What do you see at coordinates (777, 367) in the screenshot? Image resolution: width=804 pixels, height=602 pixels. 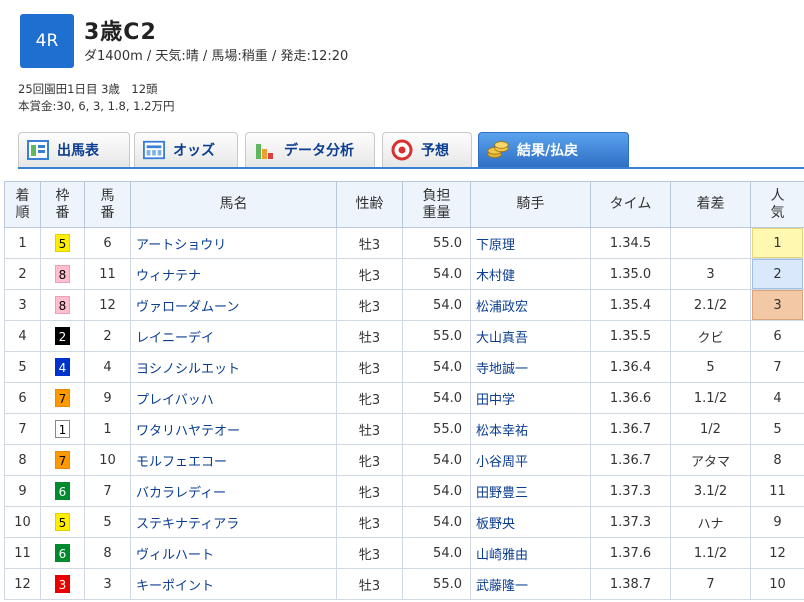 I see `popularity-cell: 7` at bounding box center [777, 367].